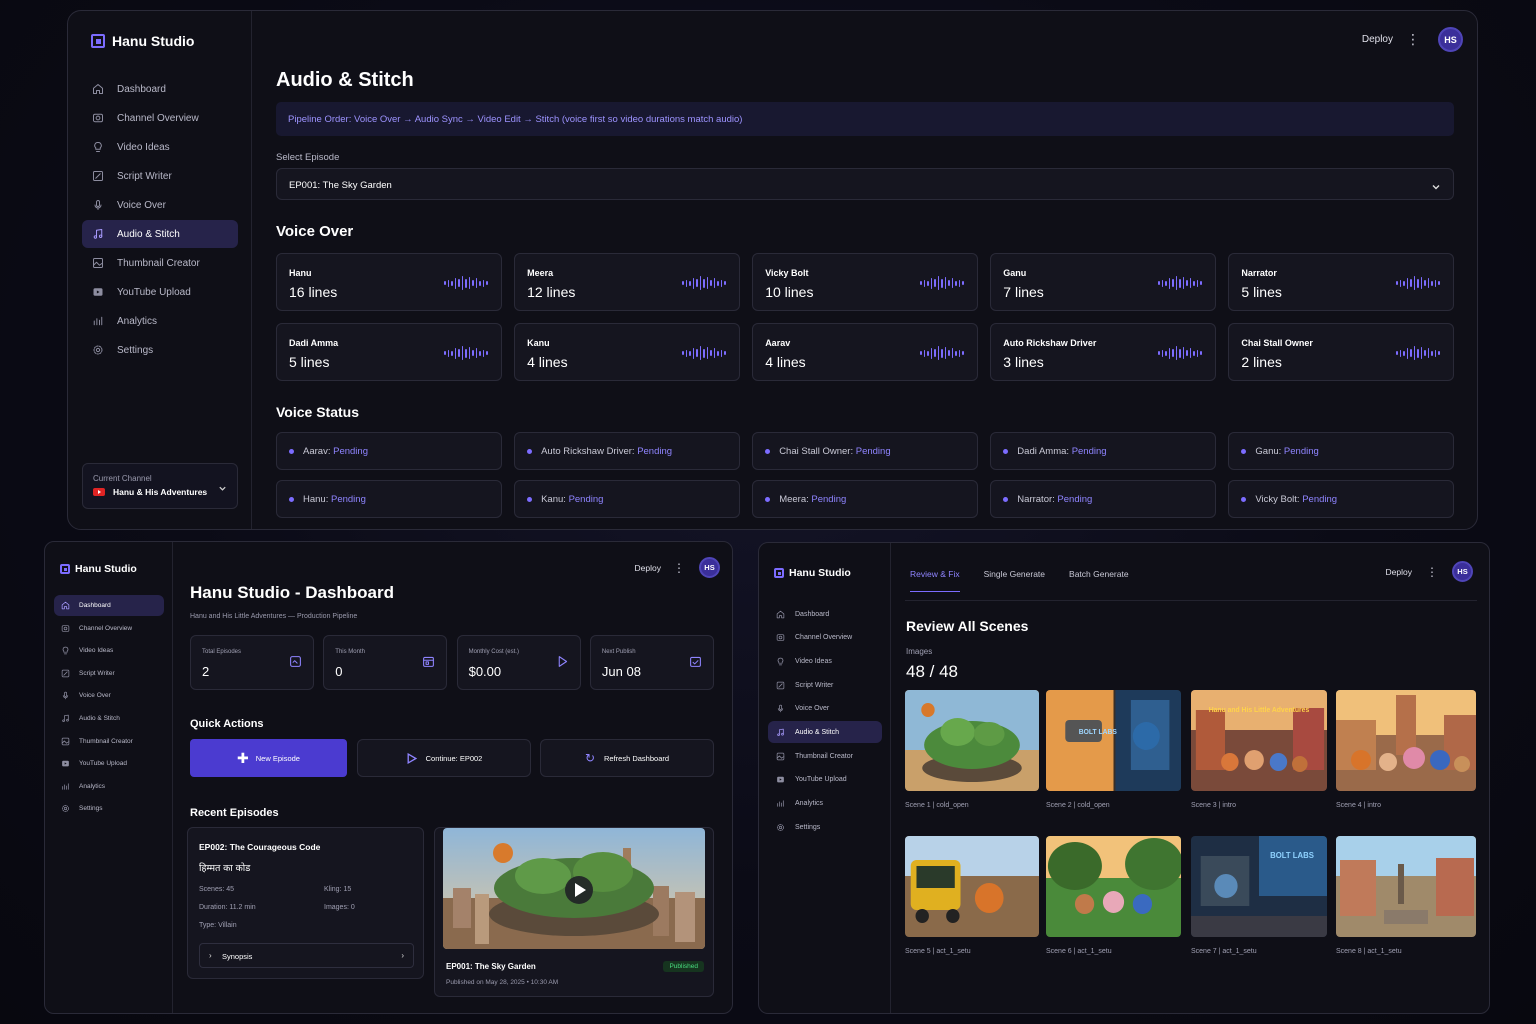 The height and width of the screenshot is (1024, 1536). Describe the element at coordinates (141, 205) in the screenshot. I see `sidebar-item-label: Voice Over` at that location.